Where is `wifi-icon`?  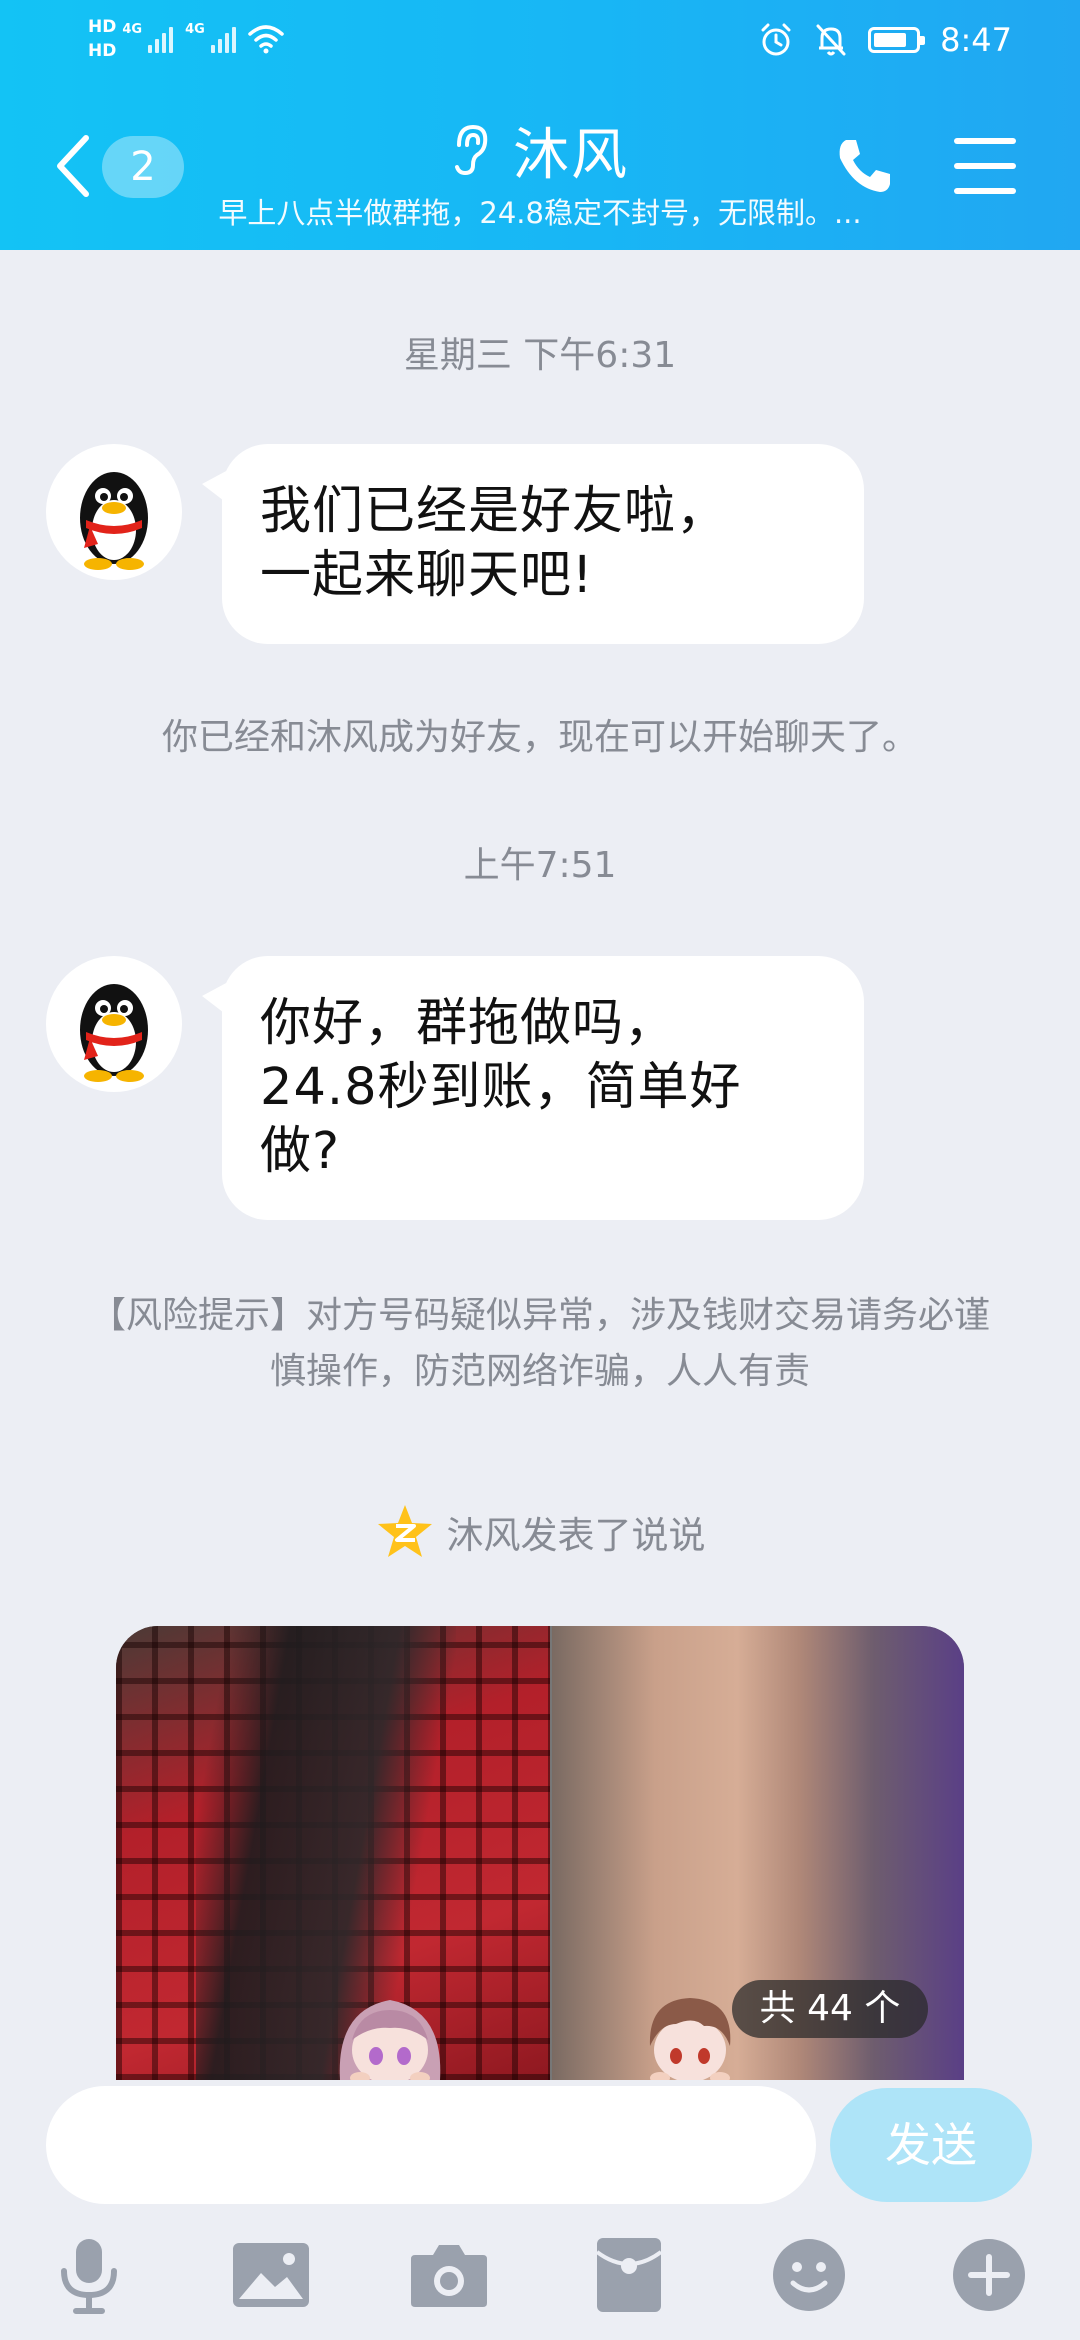 wifi-icon is located at coordinates (266, 39).